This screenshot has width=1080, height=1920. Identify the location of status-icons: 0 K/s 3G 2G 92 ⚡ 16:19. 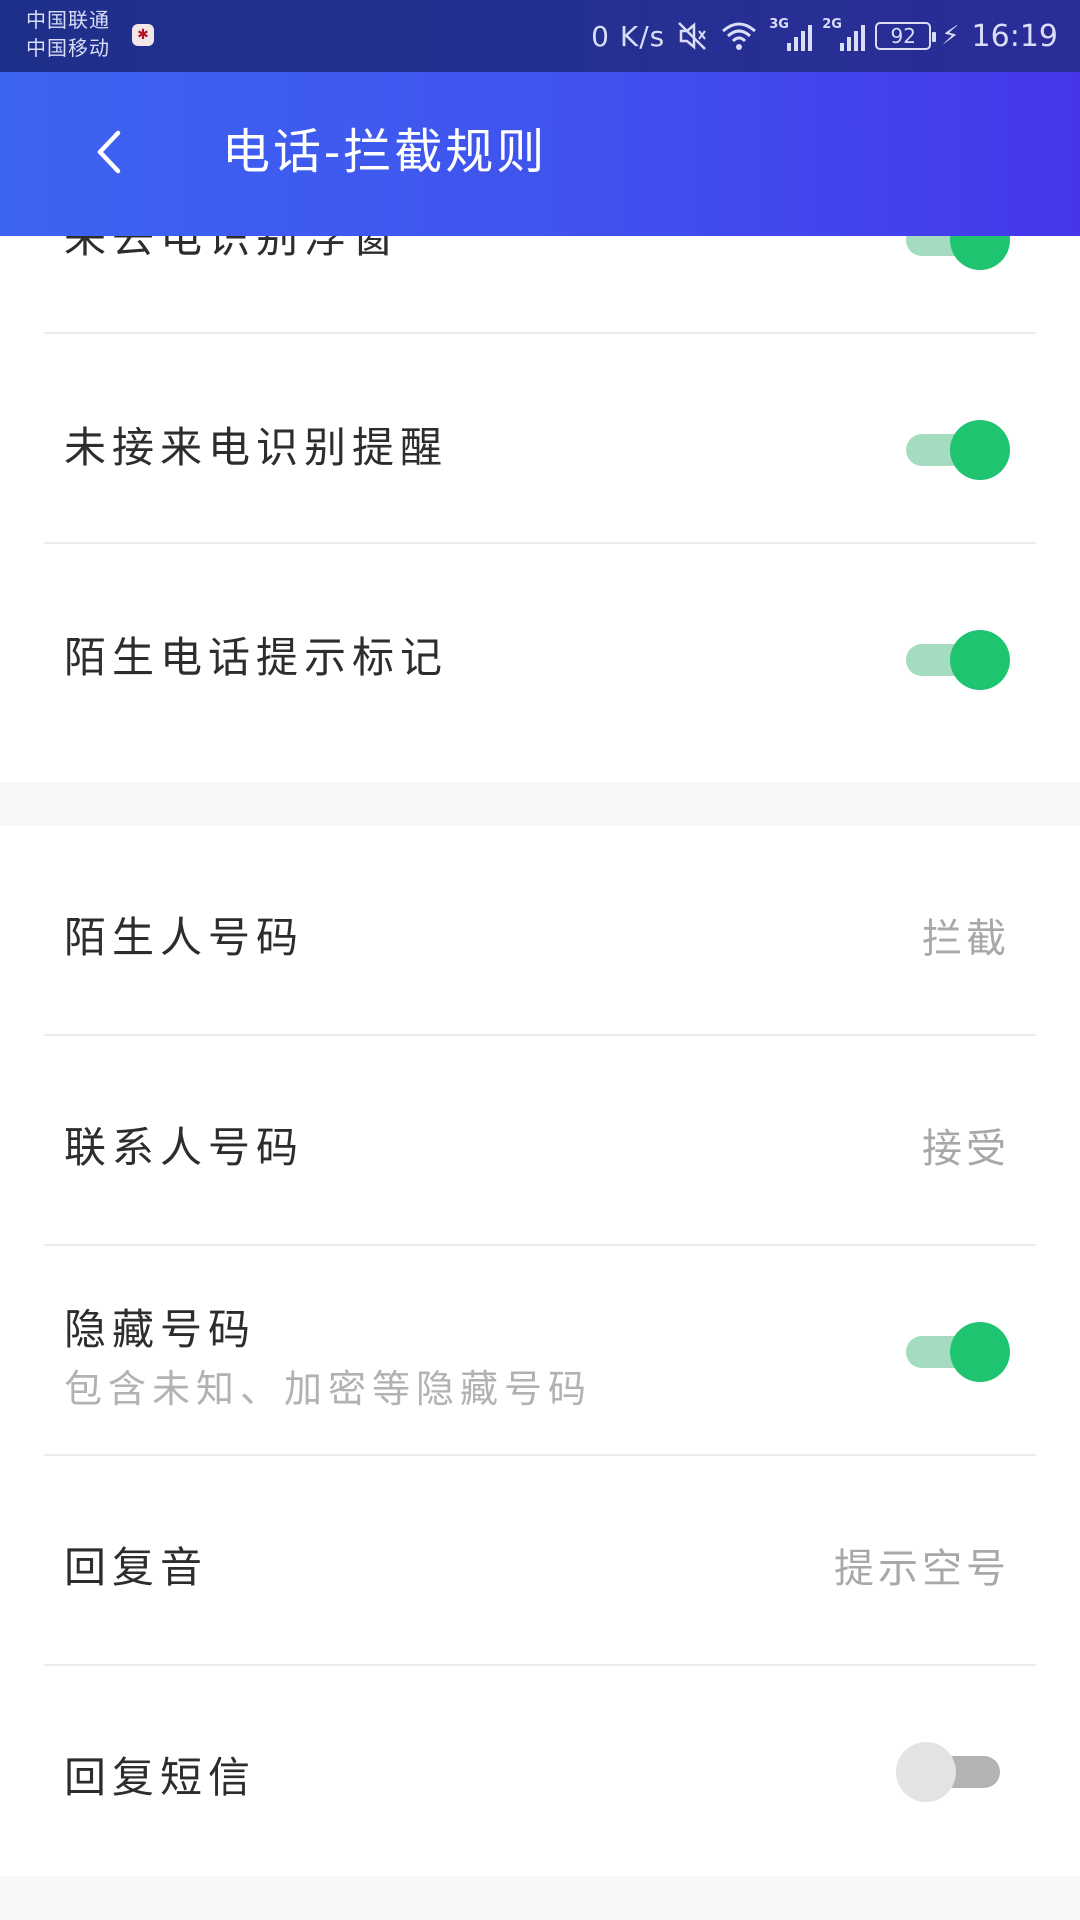
(824, 36).